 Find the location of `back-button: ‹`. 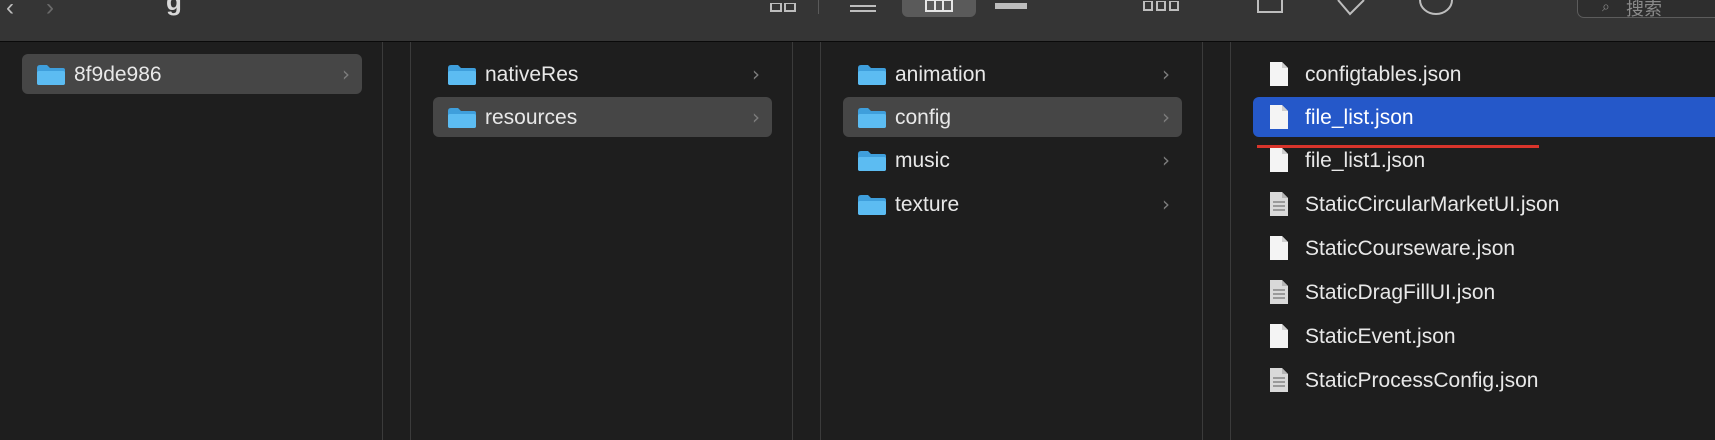

back-button: ‹ is located at coordinates (10, 11).